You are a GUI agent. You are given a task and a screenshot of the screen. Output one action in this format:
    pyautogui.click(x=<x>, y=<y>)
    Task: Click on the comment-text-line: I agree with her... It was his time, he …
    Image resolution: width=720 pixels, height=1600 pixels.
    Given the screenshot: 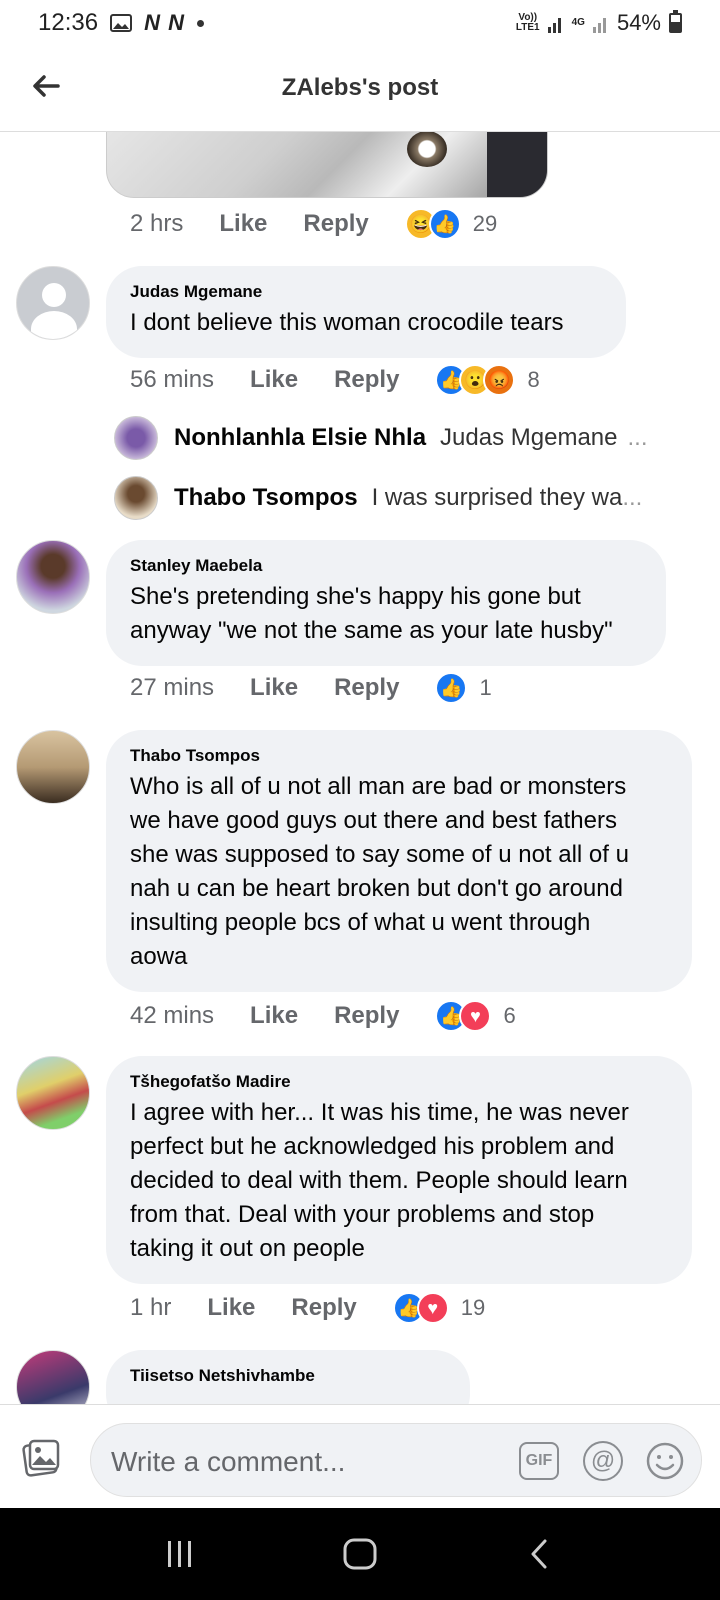 What is the action you would take?
    pyautogui.click(x=379, y=1112)
    